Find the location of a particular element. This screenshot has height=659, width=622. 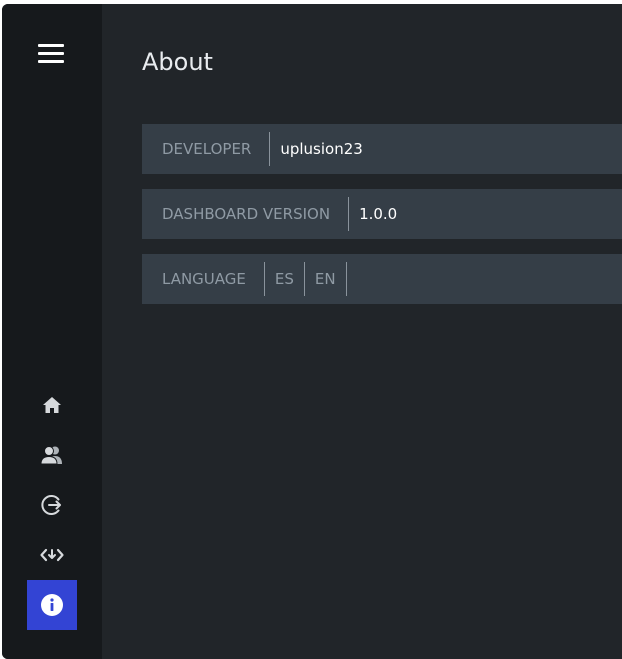

info-icon is located at coordinates (52, 605).